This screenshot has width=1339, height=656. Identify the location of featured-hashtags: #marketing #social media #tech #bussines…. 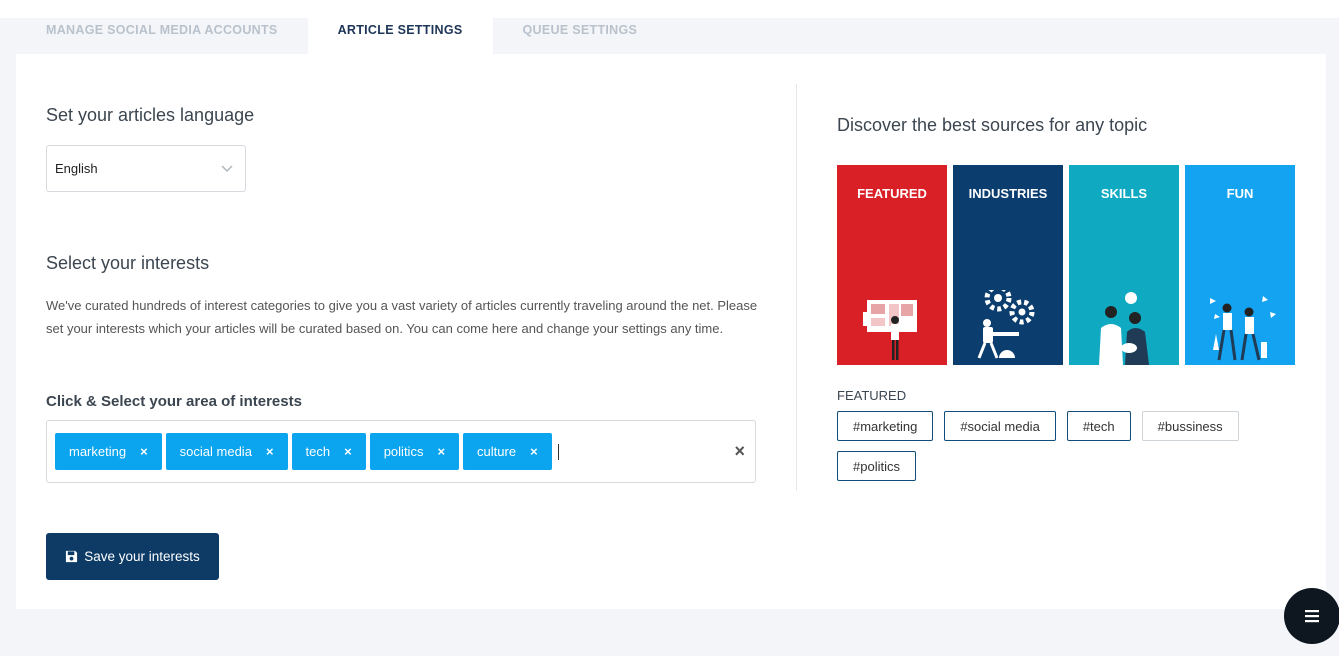
(1057, 446).